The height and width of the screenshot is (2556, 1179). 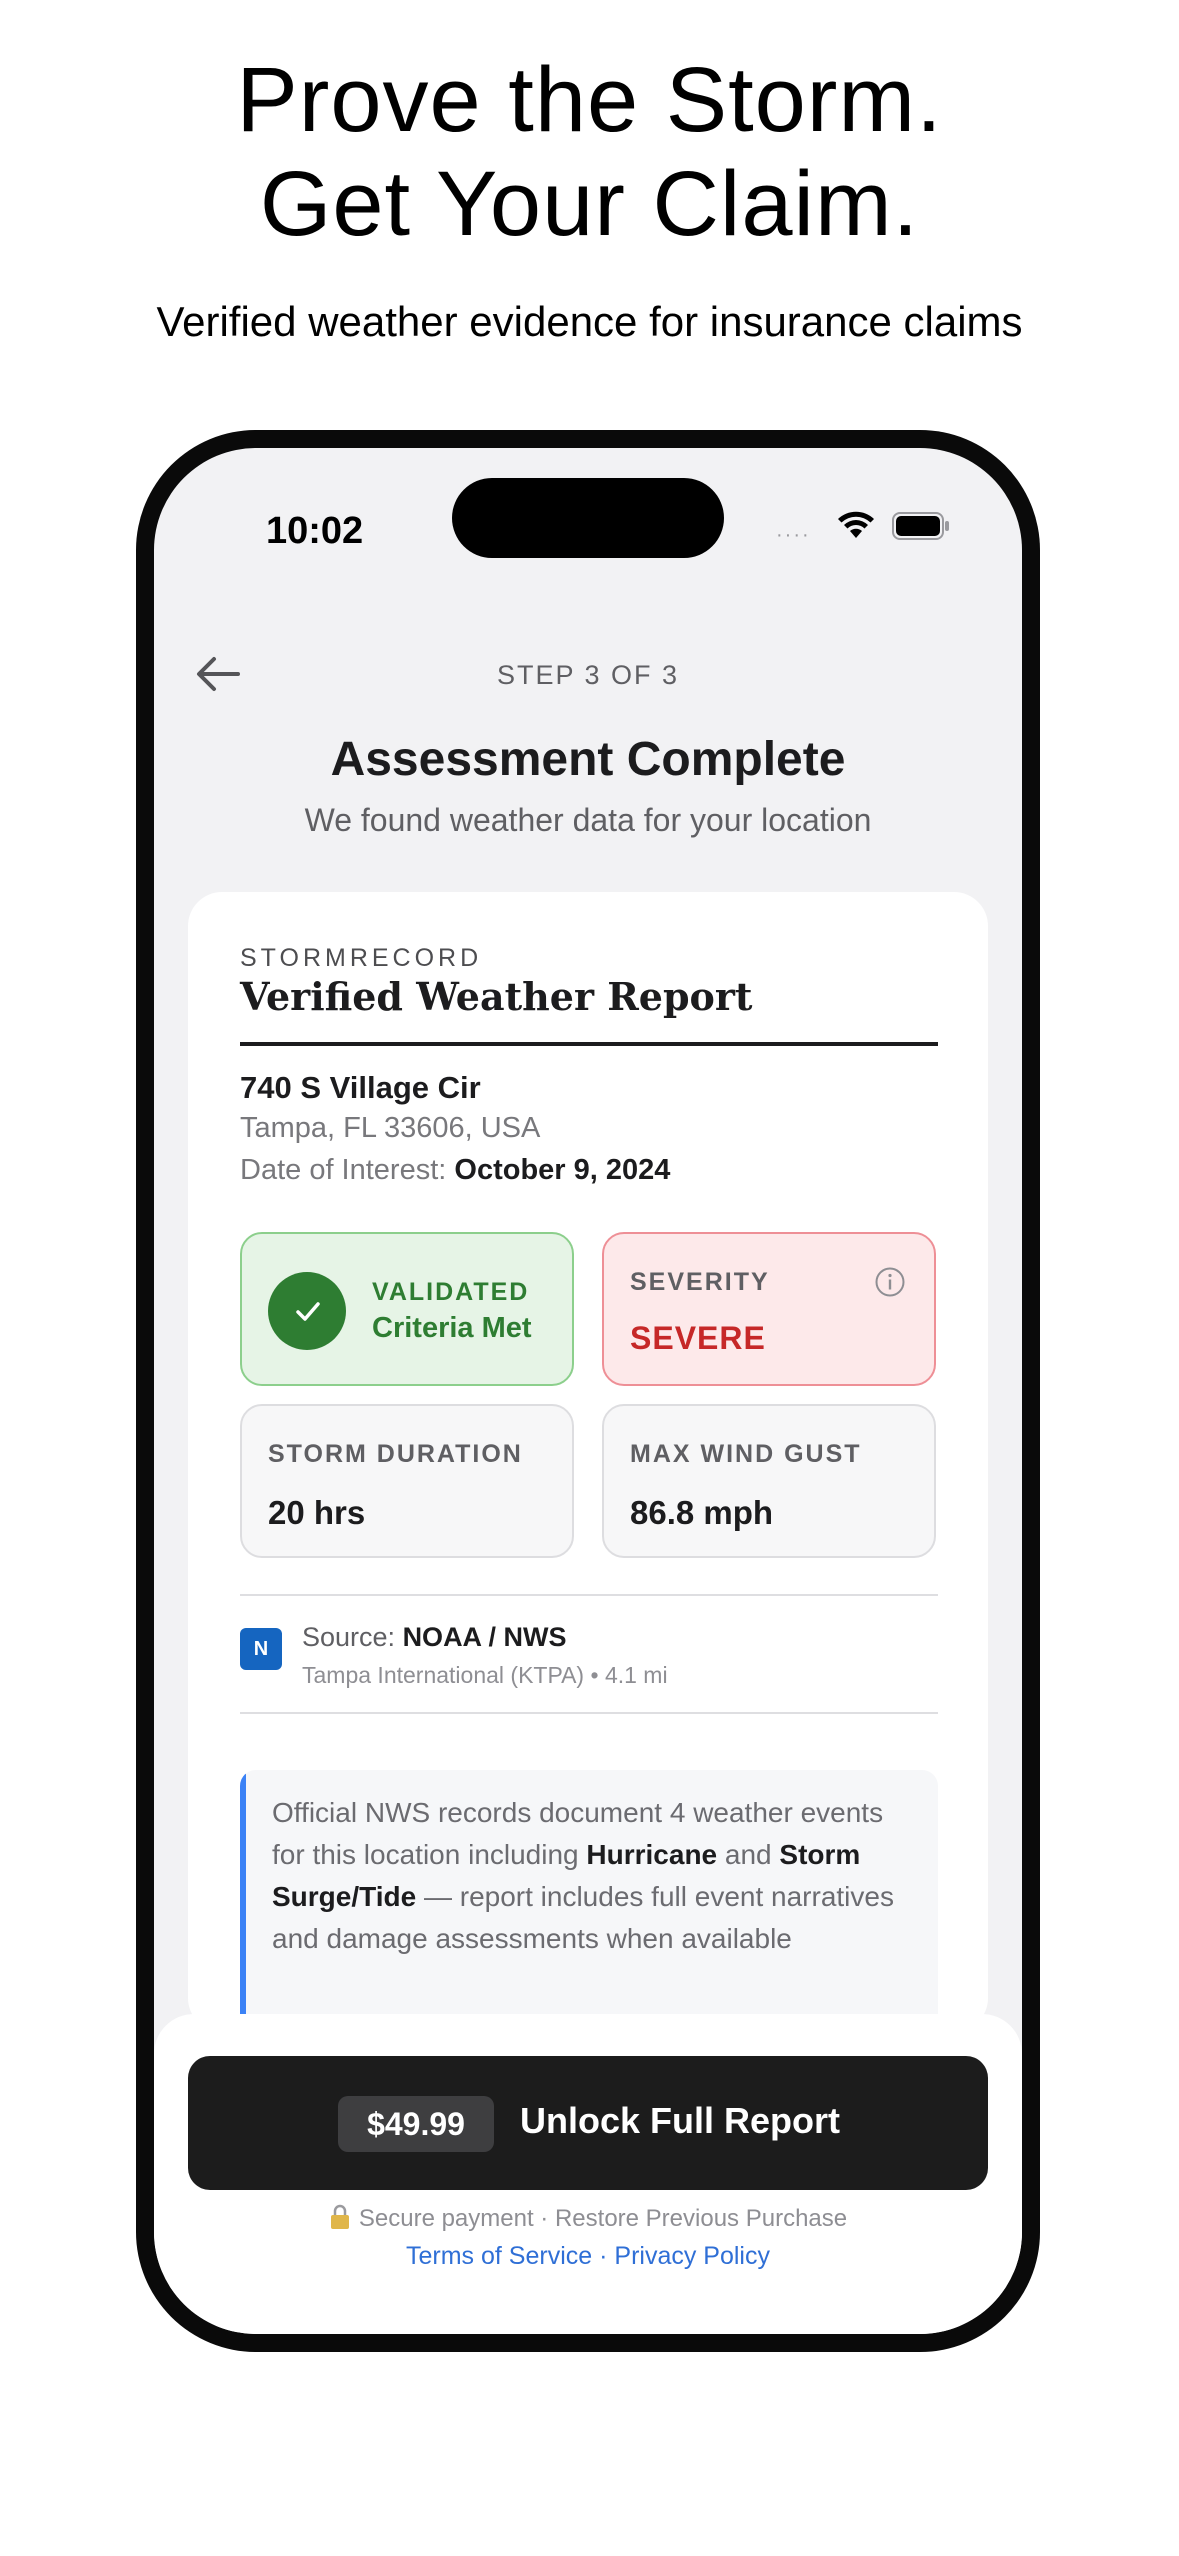 I want to click on privacy-link: Privacy Policy, so click(x=692, y=2256).